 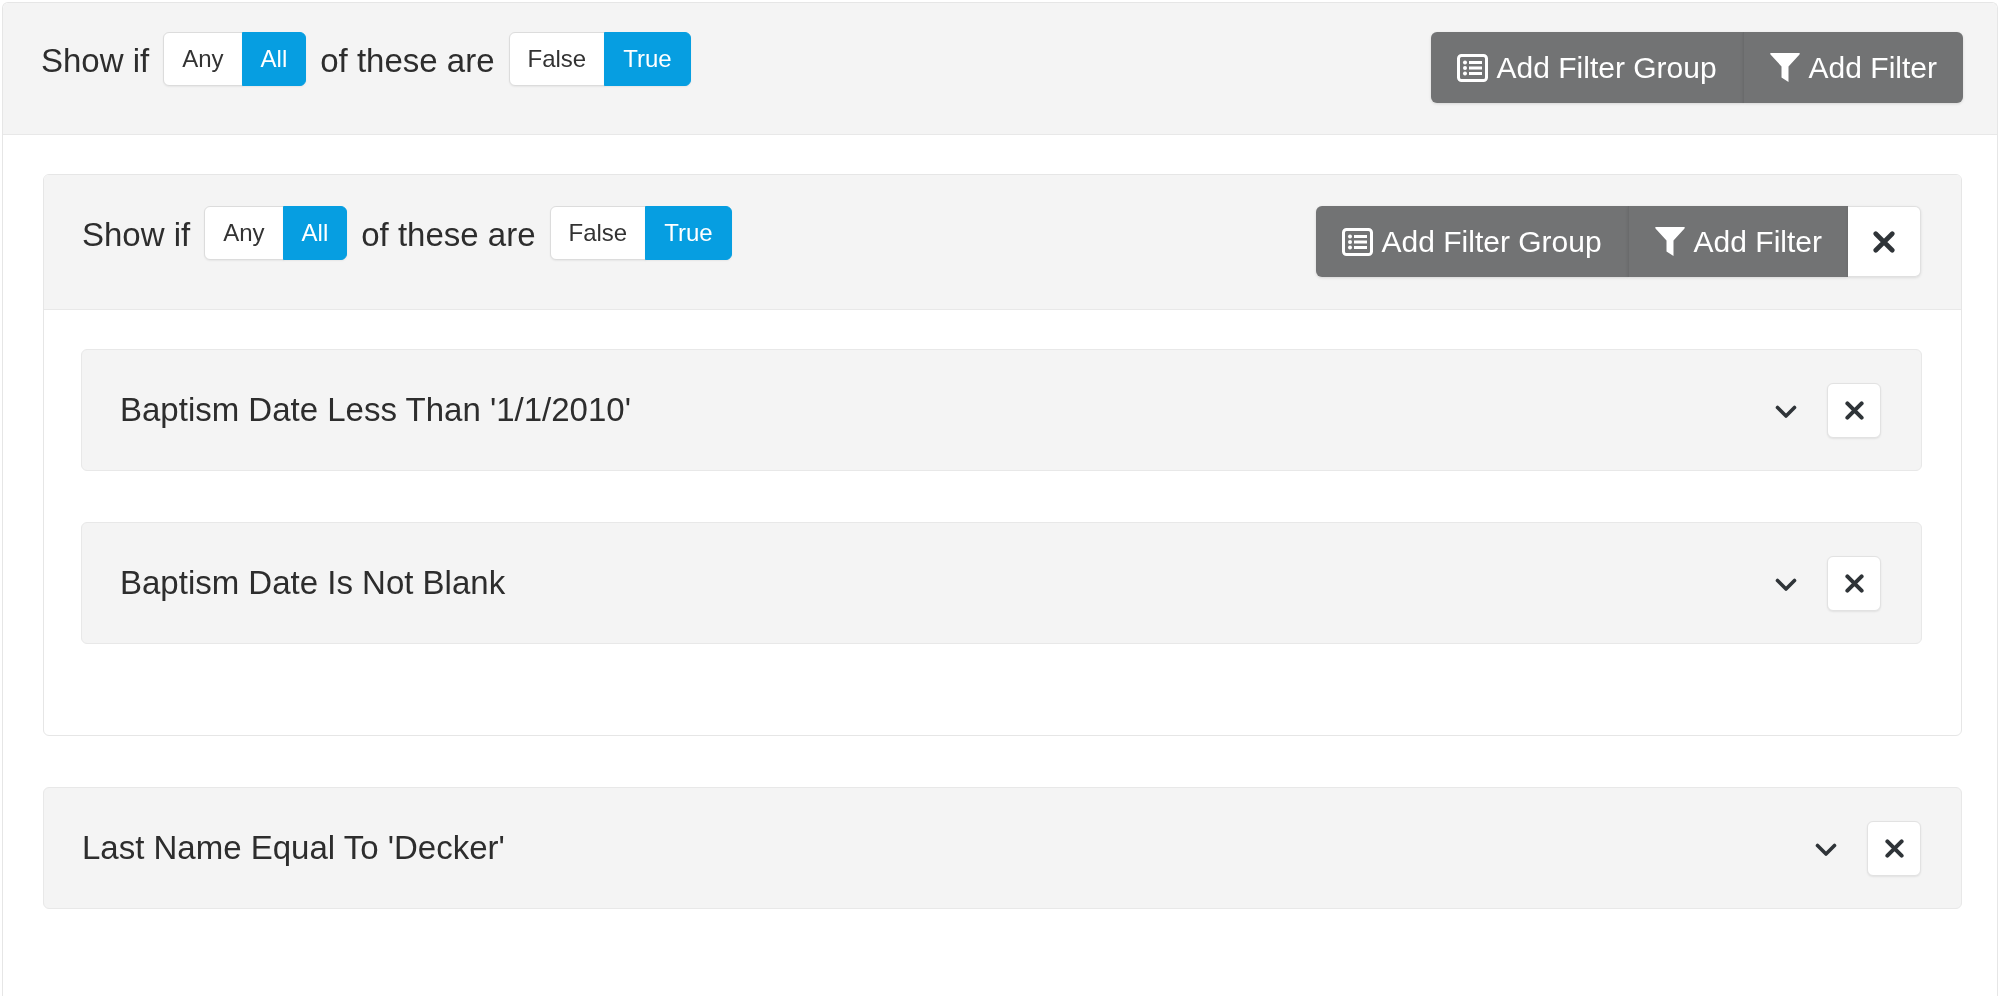 I want to click on remove-group-button, so click(x=1884, y=241).